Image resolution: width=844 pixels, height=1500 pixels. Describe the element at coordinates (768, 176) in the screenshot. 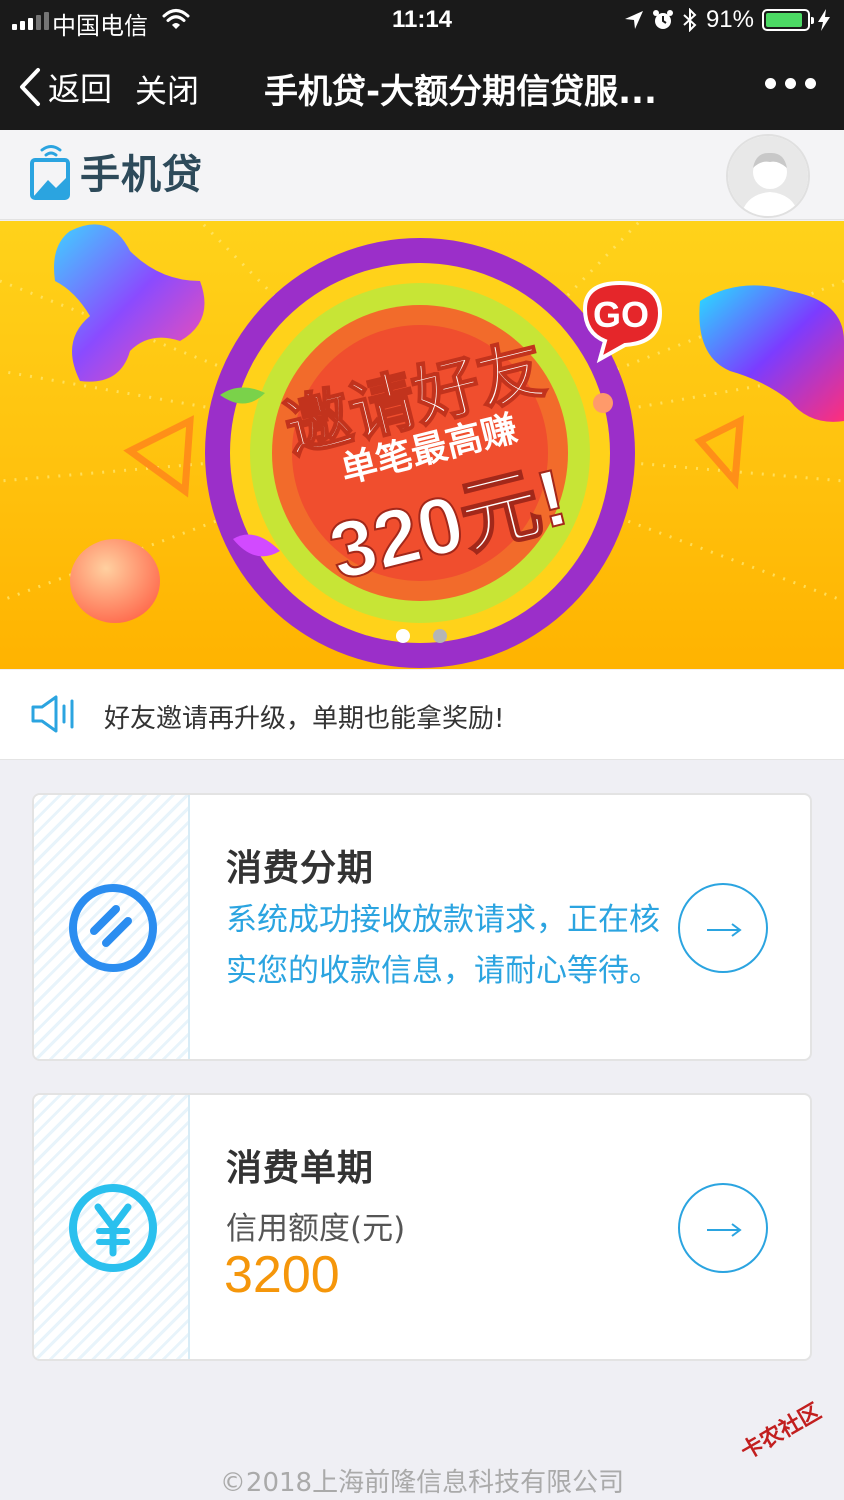

I see `user-avatar-icon` at that location.